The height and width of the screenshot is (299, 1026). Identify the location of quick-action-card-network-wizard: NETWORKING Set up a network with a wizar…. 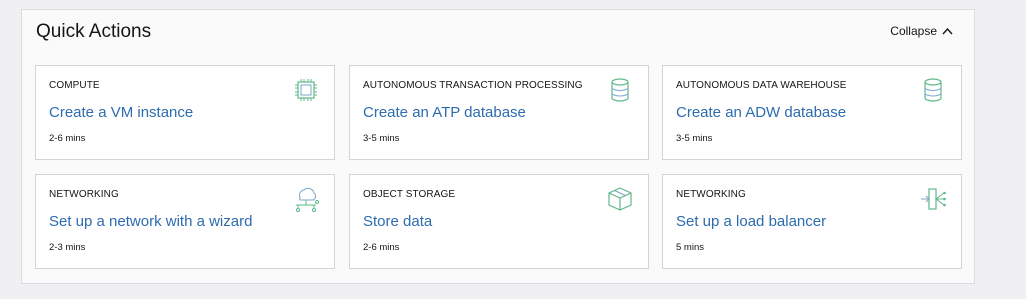
(185, 221).